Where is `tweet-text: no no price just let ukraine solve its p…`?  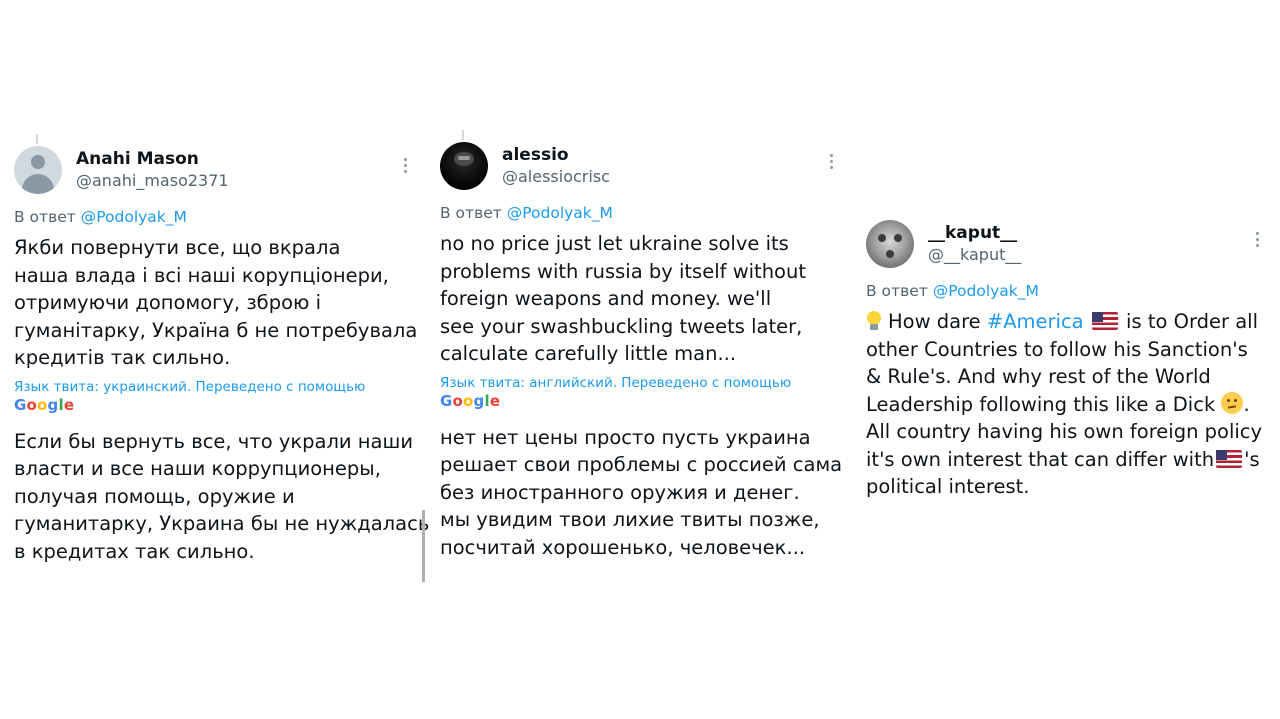 tweet-text: no no price just let ukraine solve its p… is located at coordinates (640, 299).